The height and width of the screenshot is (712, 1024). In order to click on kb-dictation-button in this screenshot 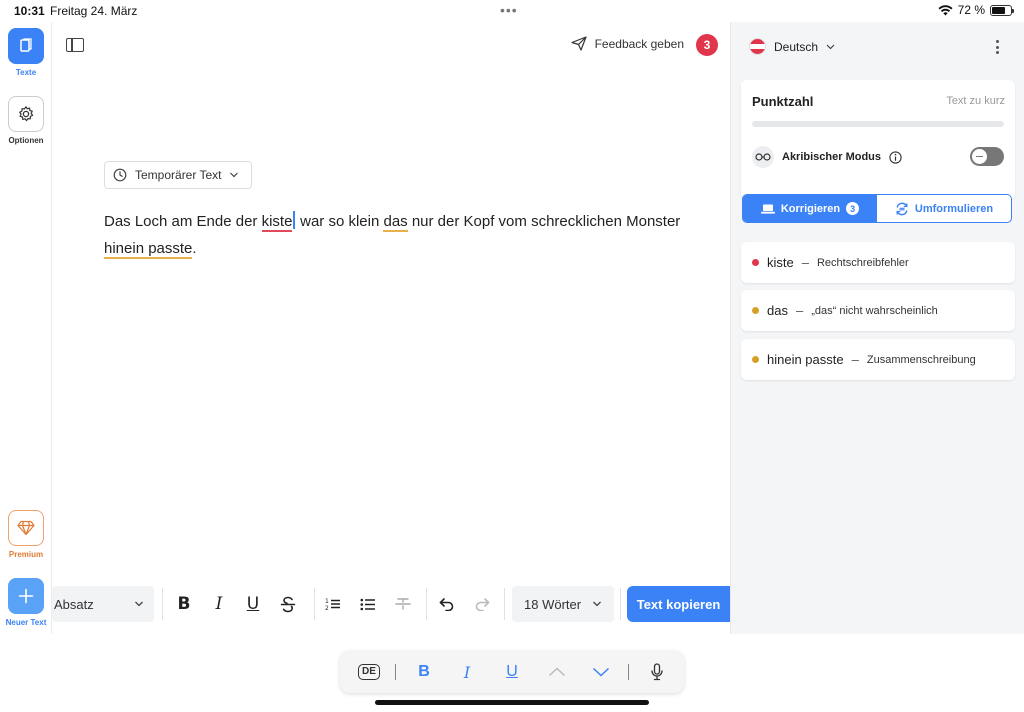, I will do `click(657, 672)`.